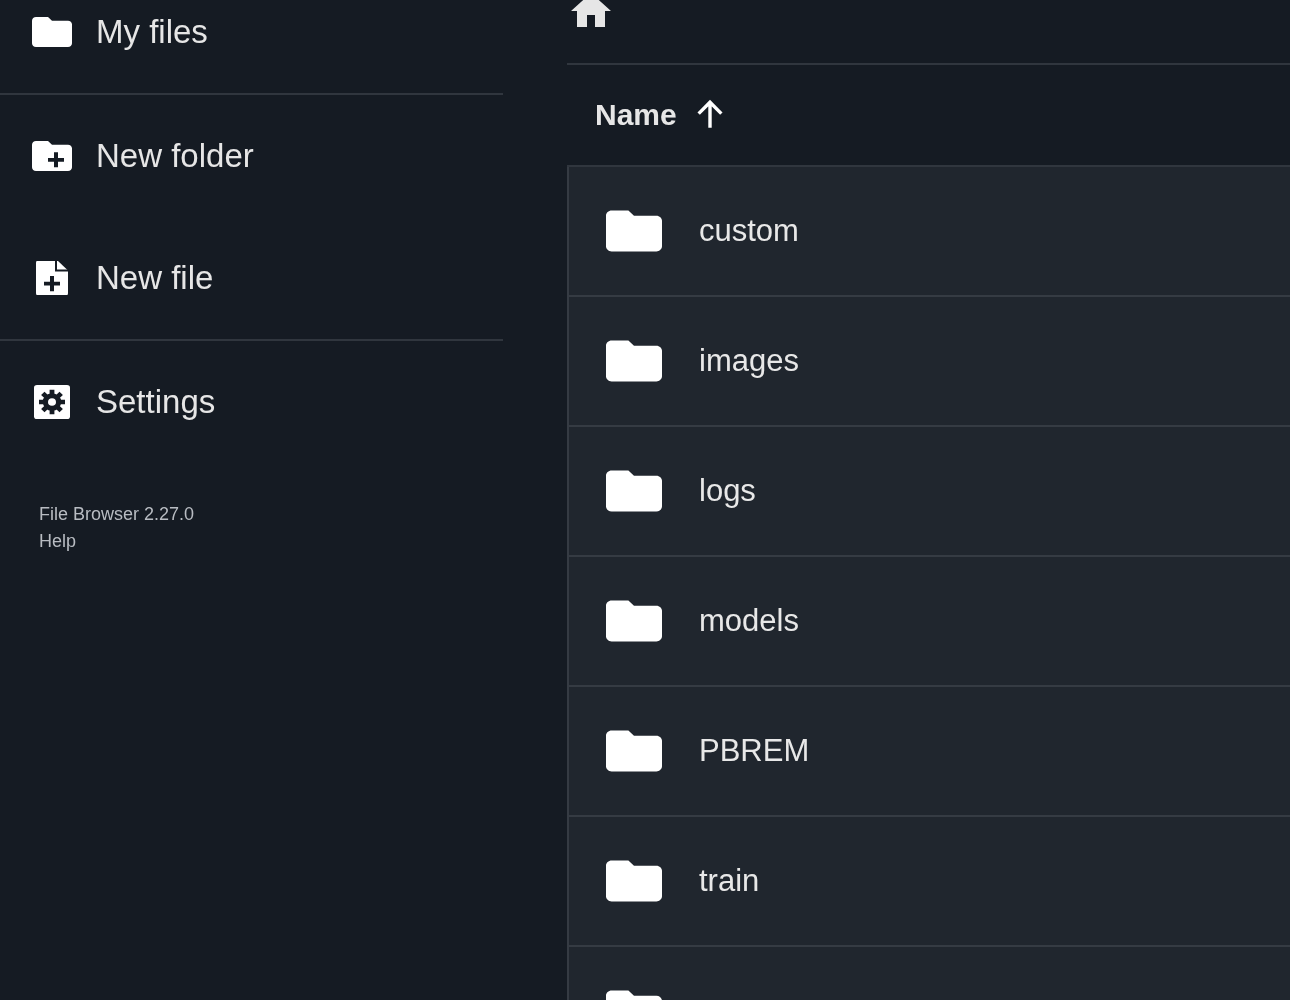  Describe the element at coordinates (58, 541) in the screenshot. I see `help-link: Help` at that location.